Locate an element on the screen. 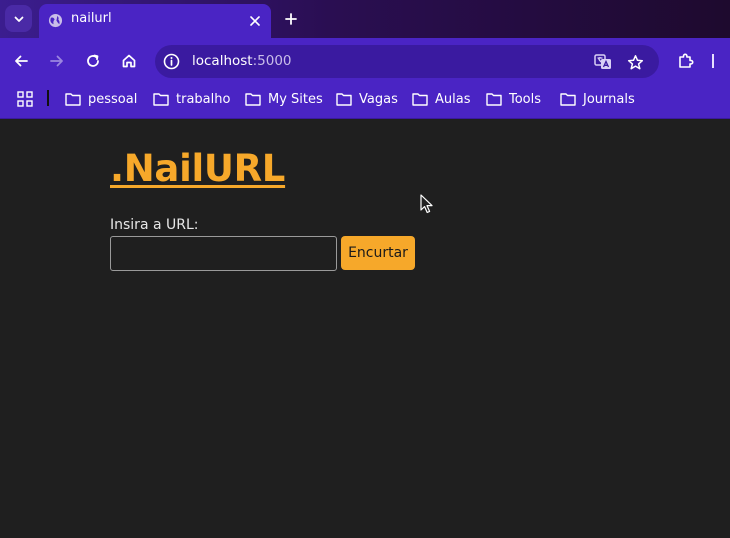  translate-button is located at coordinates (603, 62).